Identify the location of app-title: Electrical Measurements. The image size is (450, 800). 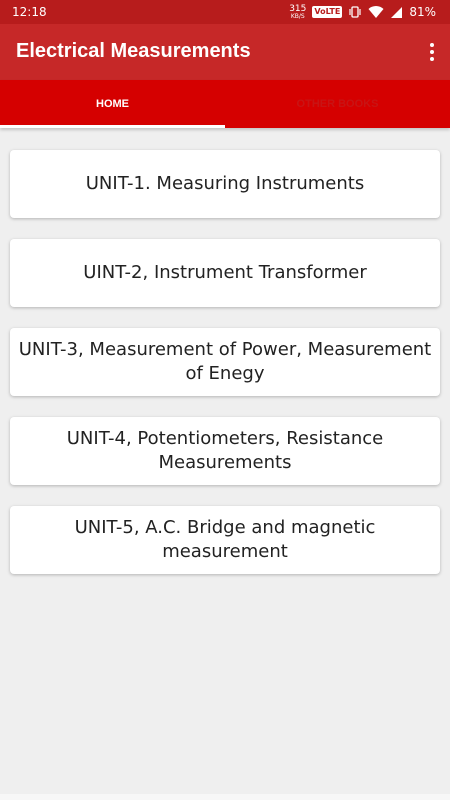
(133, 51).